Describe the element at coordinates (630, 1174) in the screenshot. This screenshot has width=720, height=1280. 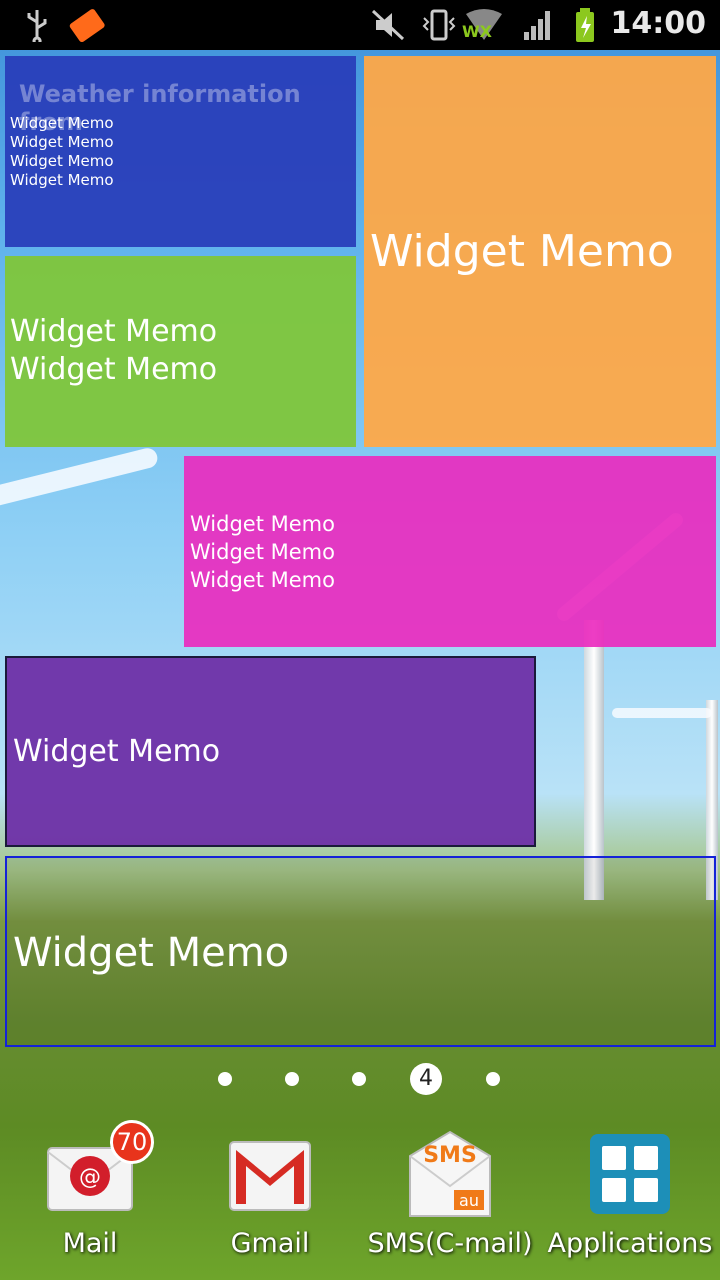
I see `applications-grid-icon` at that location.